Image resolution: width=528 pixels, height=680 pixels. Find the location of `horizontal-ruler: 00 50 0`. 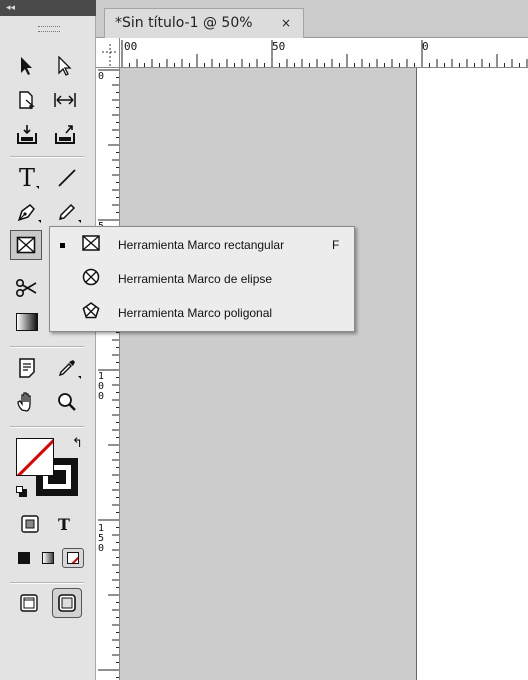

horizontal-ruler: 00 50 0 is located at coordinates (312, 53).